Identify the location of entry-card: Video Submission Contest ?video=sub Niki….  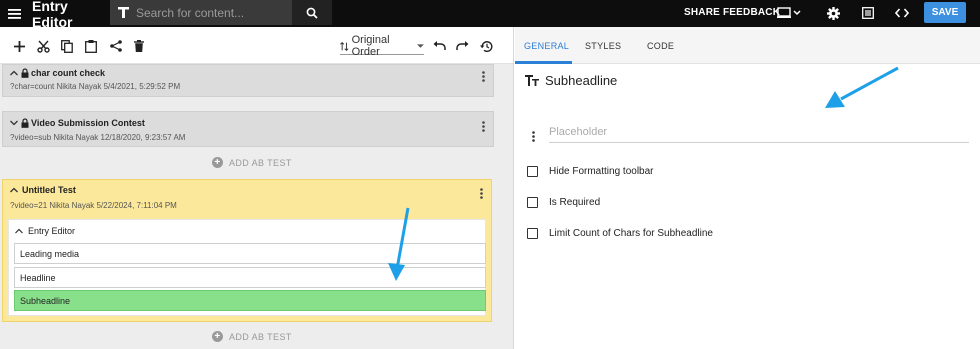
(248, 129).